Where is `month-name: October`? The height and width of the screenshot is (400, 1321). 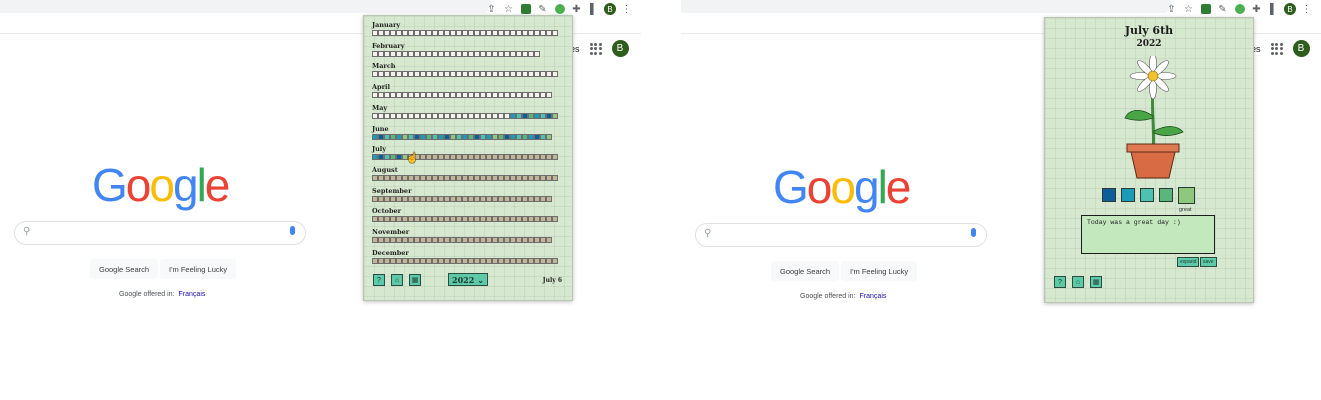 month-name: October is located at coordinates (387, 211).